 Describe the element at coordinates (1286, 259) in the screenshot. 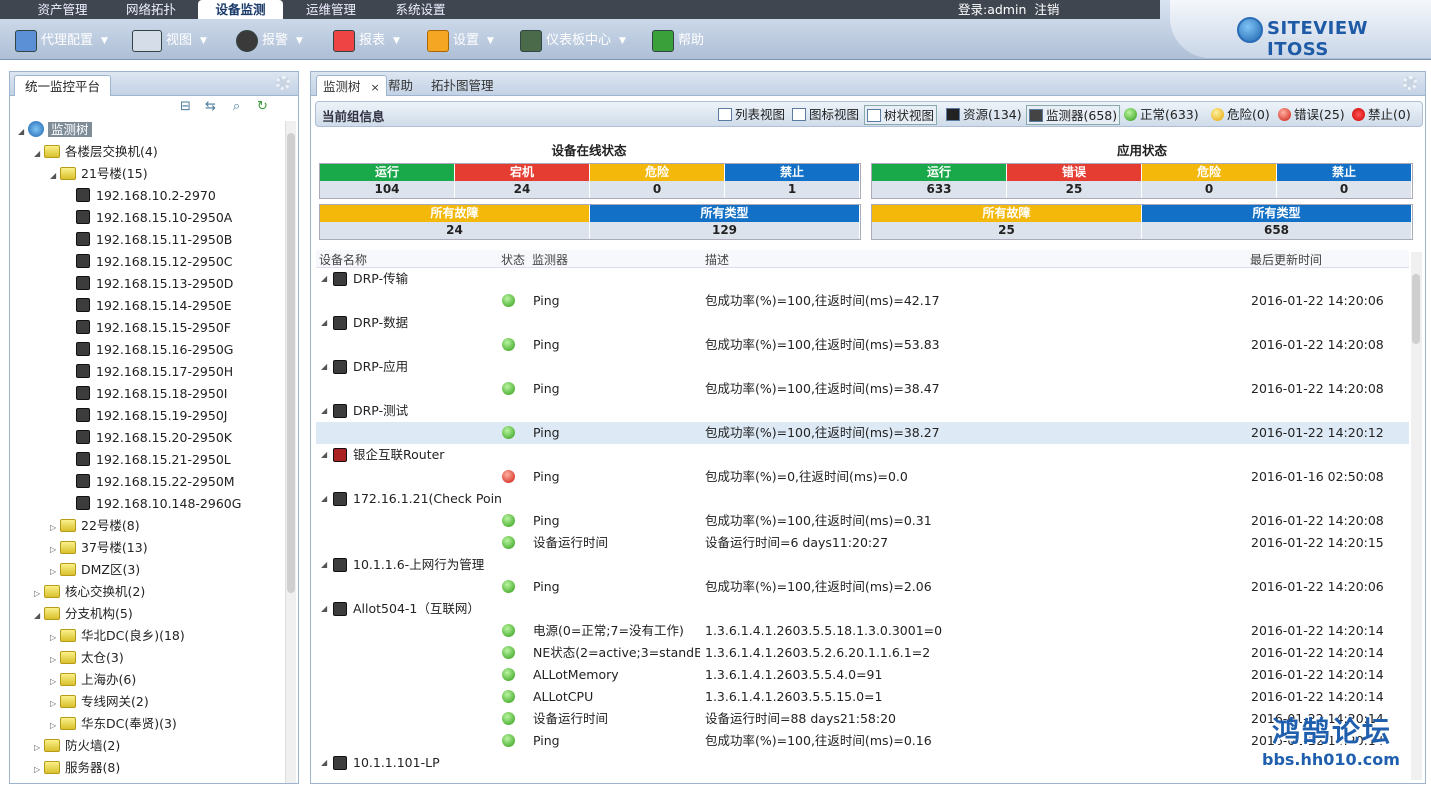

I see `col-last-update: 最后更新时间` at that location.